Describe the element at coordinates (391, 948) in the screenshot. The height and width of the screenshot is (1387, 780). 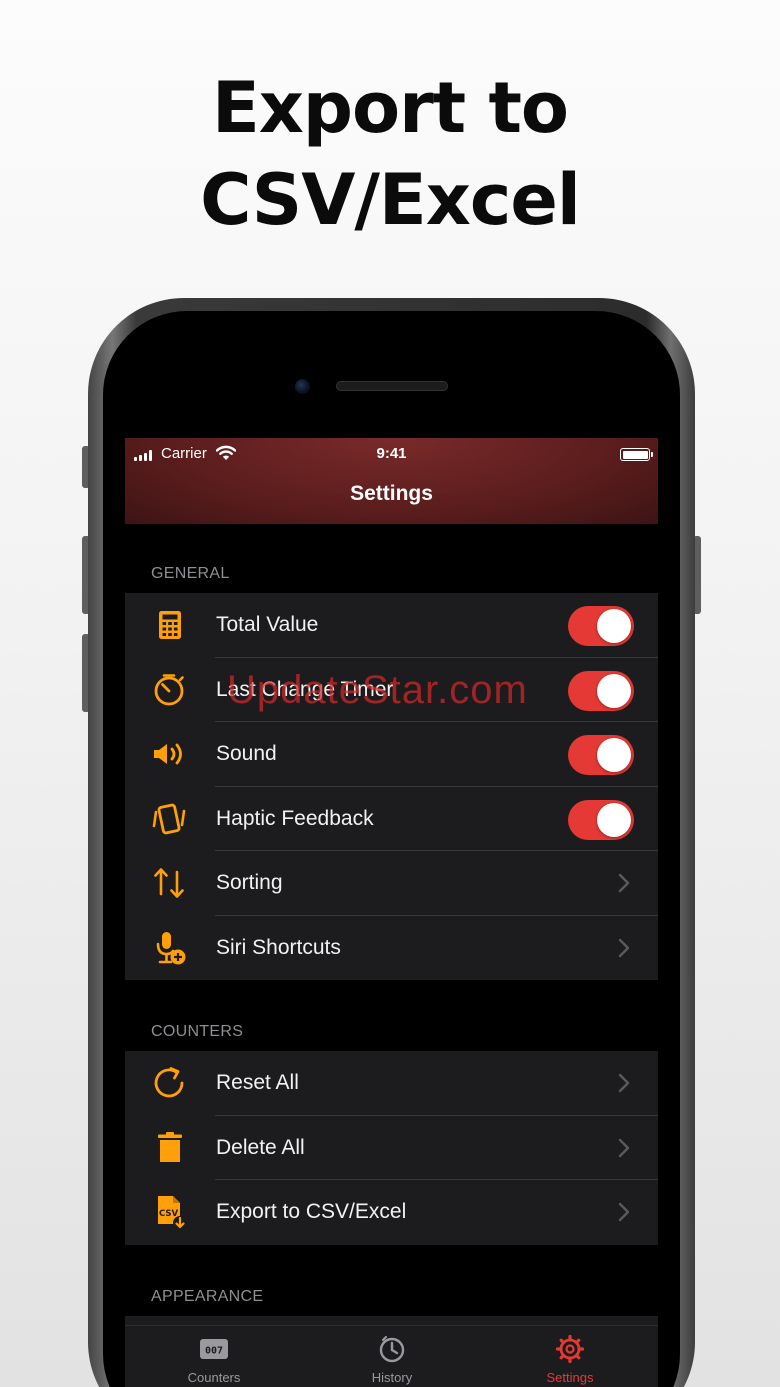
I see `setting-row-siri-shortcuts: Siri Shortcuts` at that location.